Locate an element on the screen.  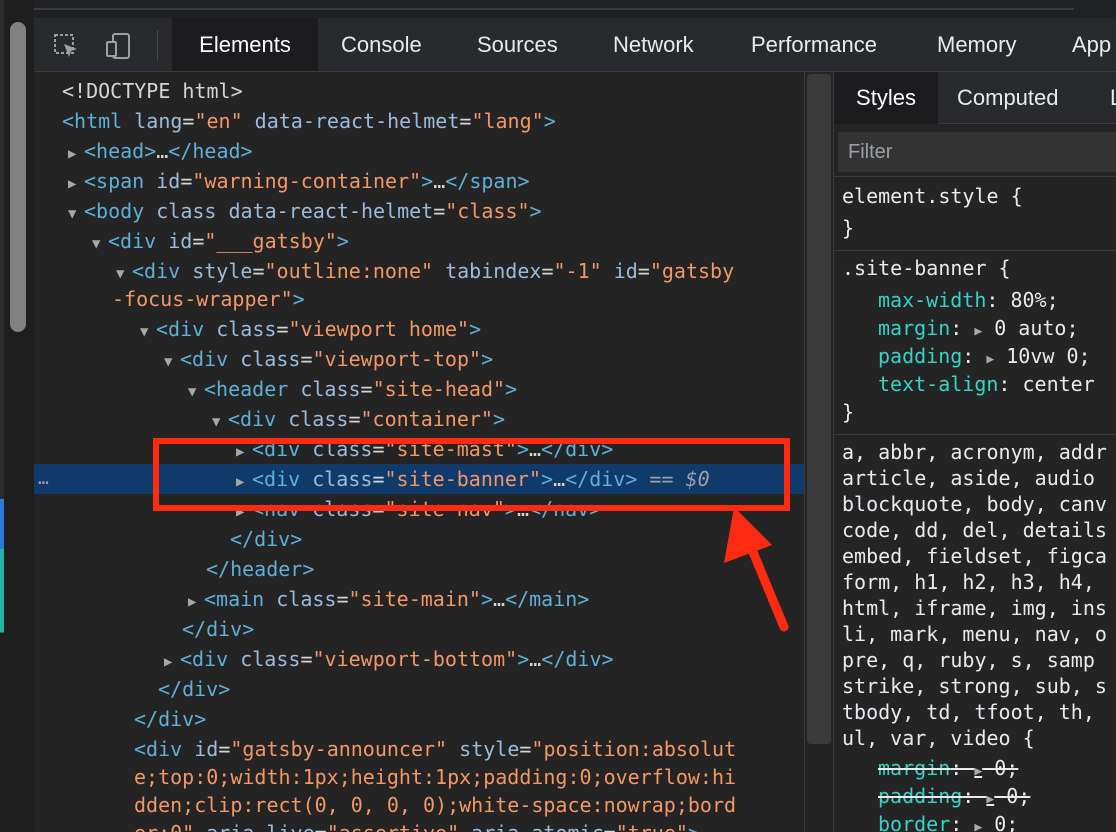
tab-sources: Sources is located at coordinates (517, 44).